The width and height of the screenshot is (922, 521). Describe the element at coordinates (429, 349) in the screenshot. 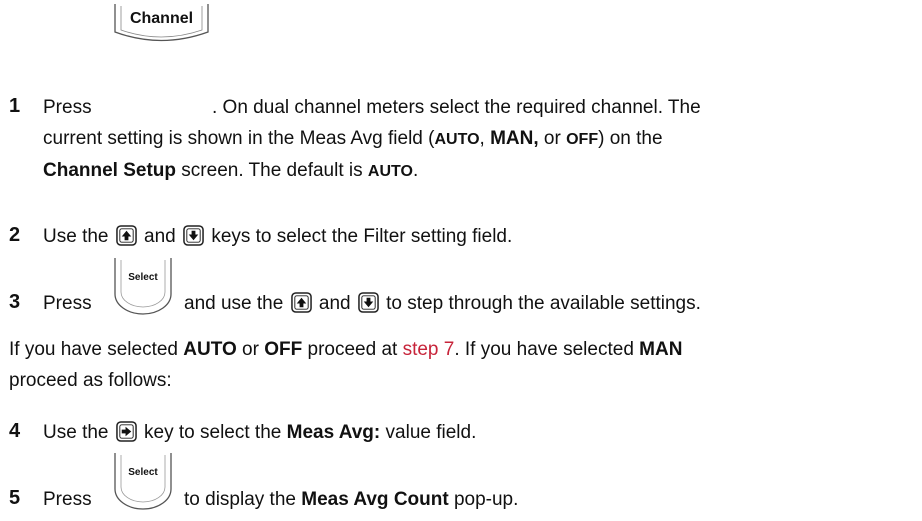

I see `step-7-link: step 7` at that location.